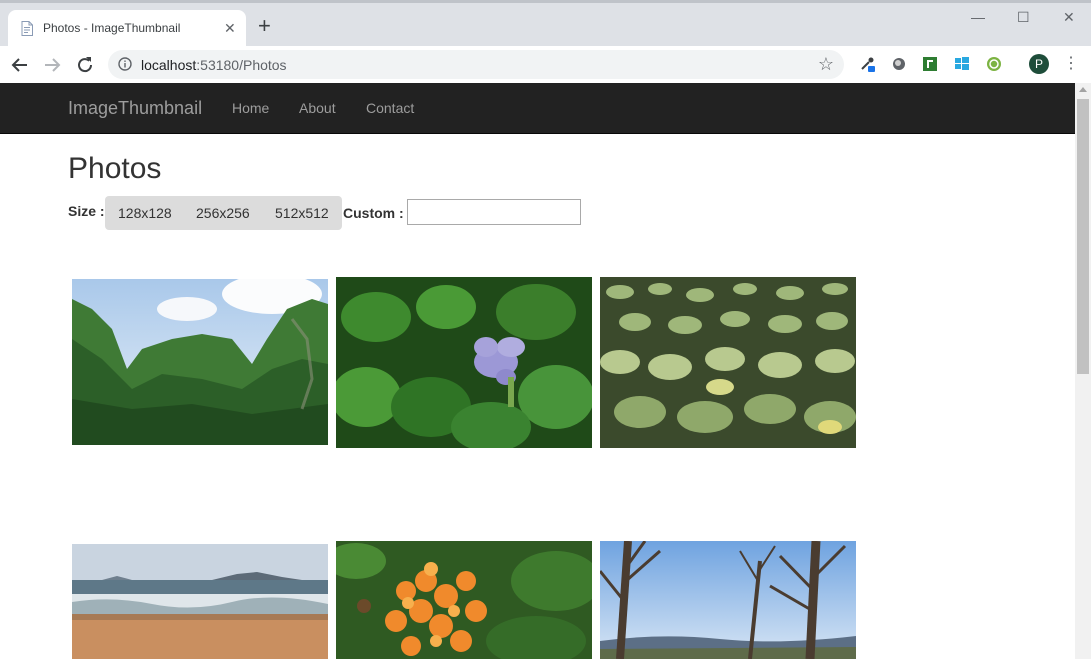  I want to click on browser-toolbar: localhost:53180/Photos ☆ P ⋮, so click(545, 65).